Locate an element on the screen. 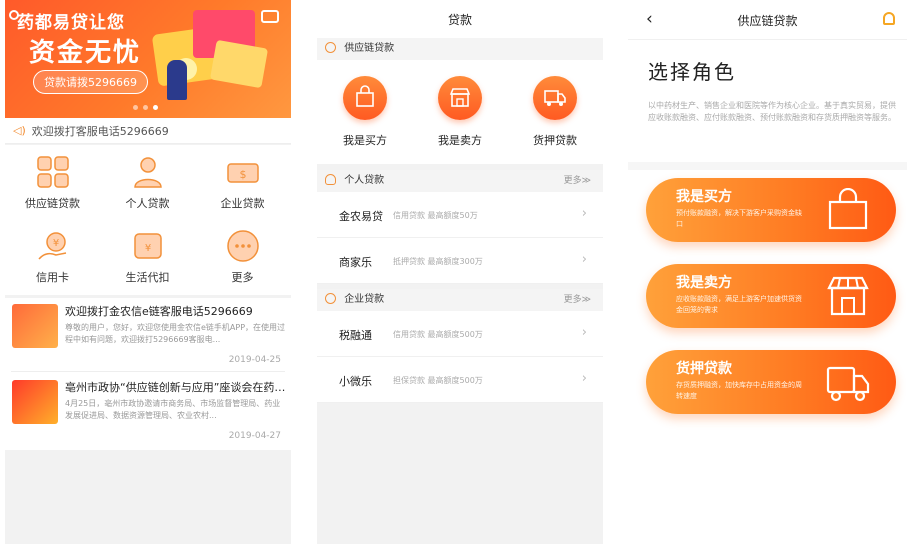  grid-item-label: 供应链贷款 is located at coordinates (52, 203).